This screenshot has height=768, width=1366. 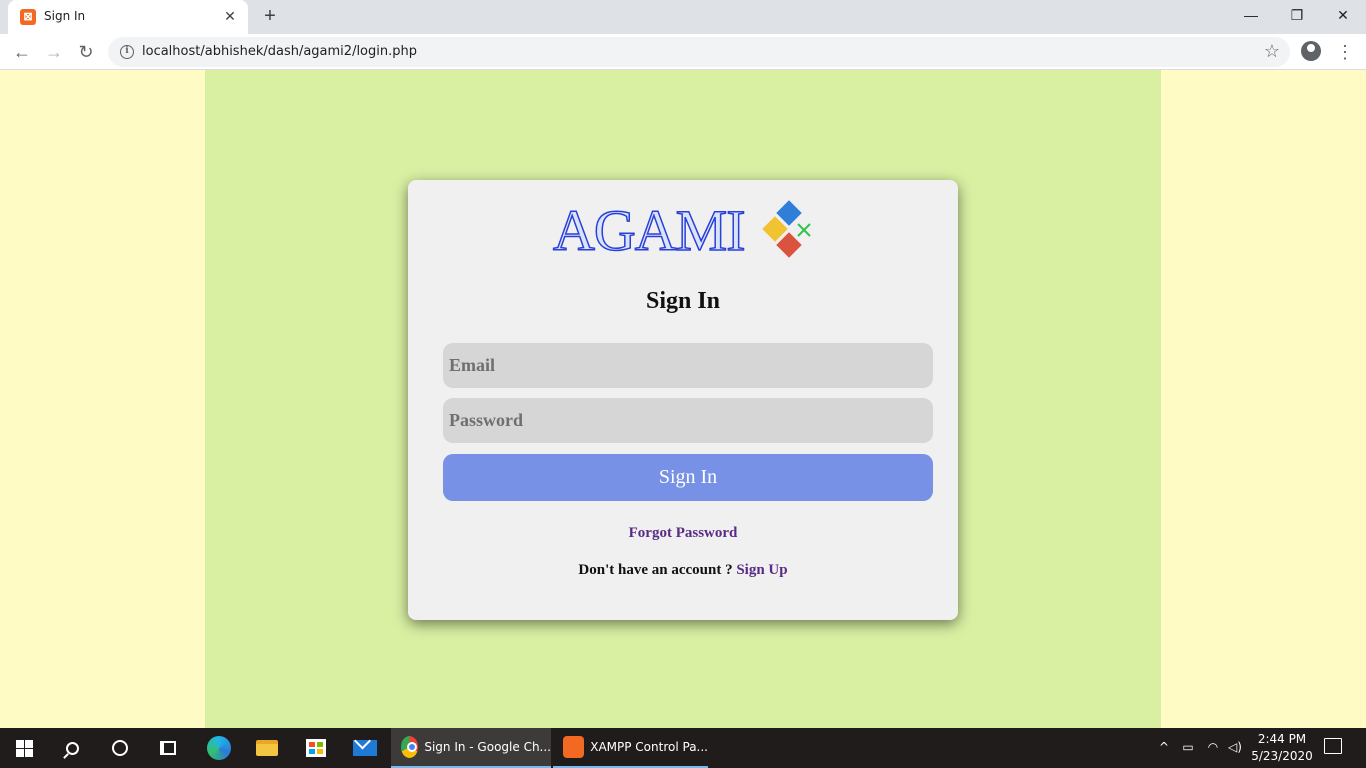 I want to click on menu-icon: ⋮, so click(x=1345, y=52).